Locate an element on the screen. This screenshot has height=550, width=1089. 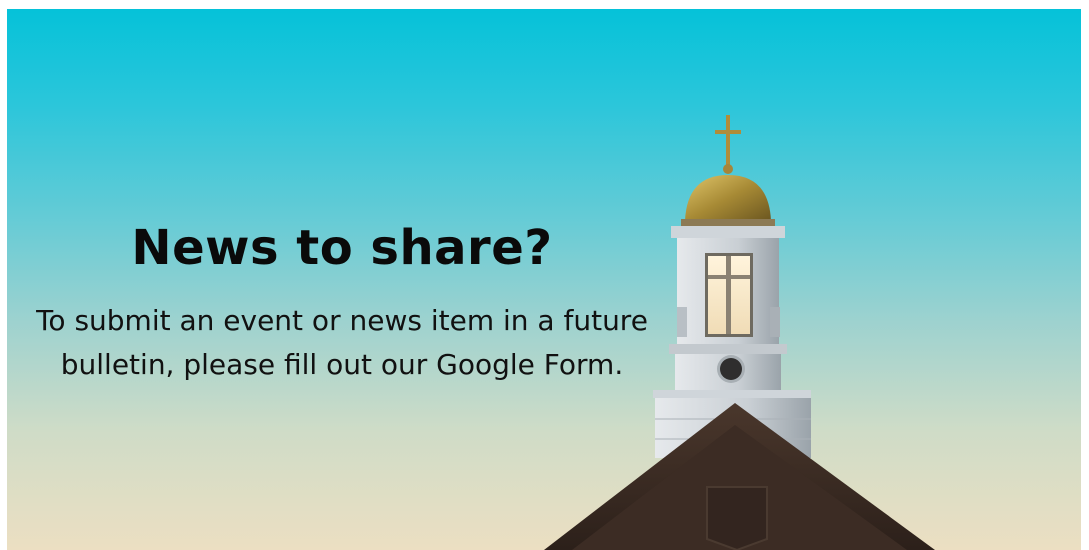
gold-dome is located at coordinates (728, 200).